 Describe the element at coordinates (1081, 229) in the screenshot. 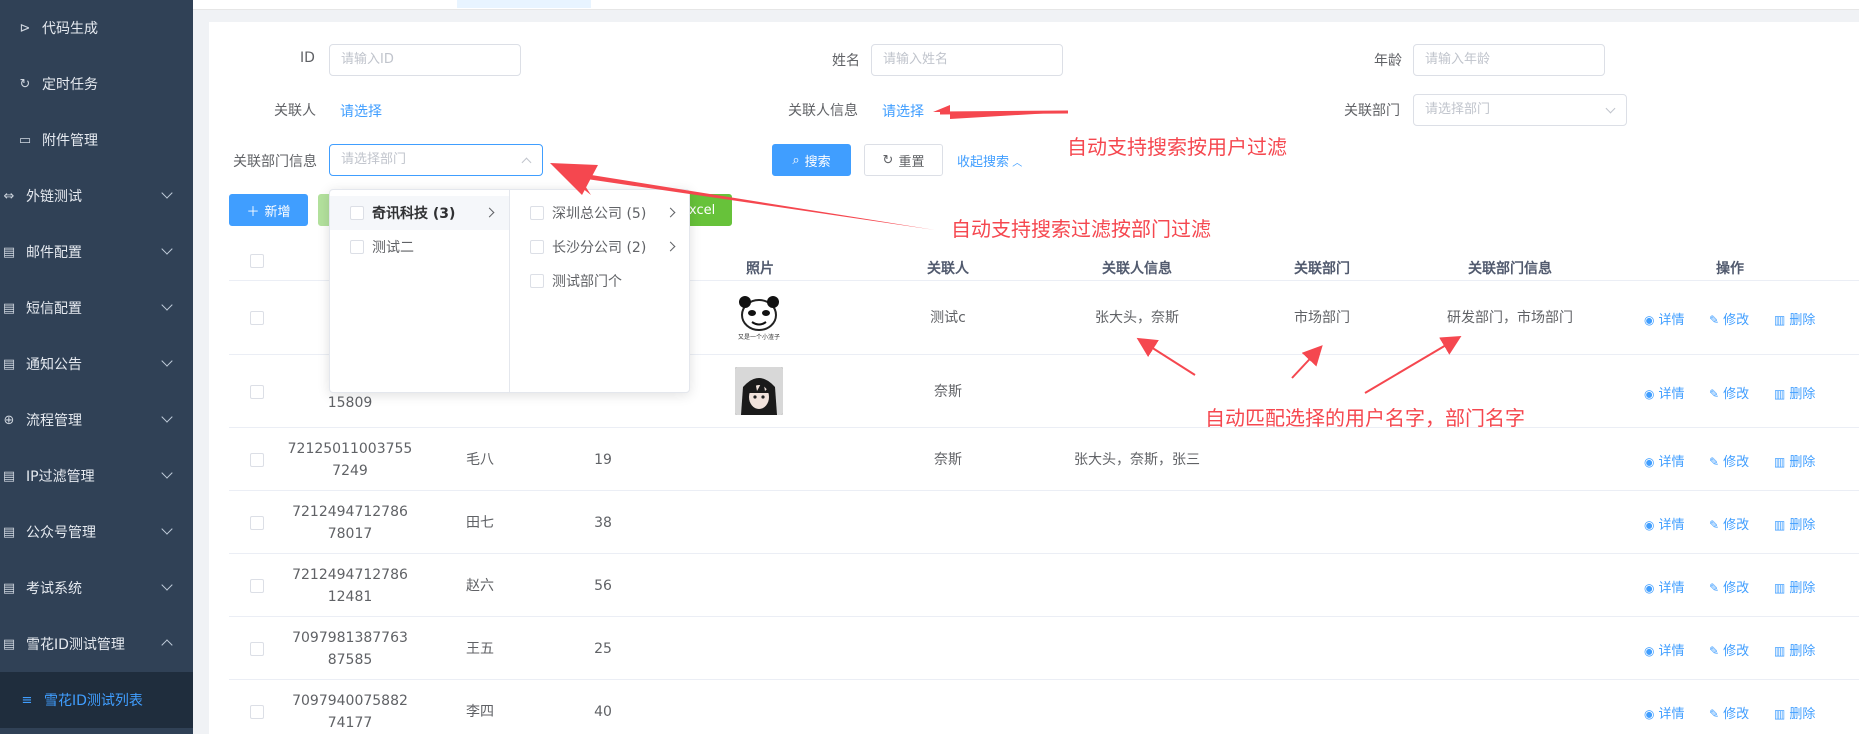

I see `annotation-dept-filter: 自动支持搜索过滤按部门过滤` at that location.